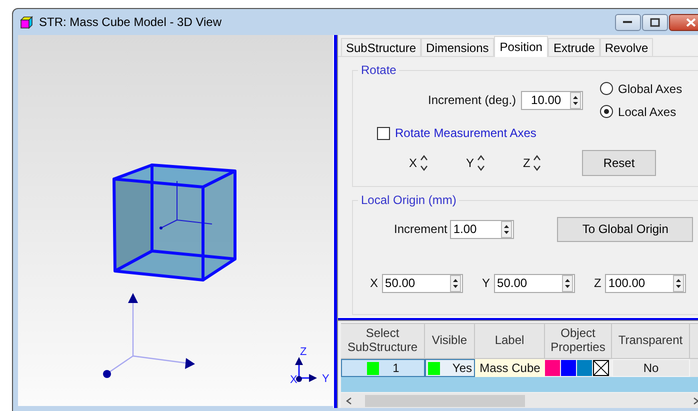  I want to click on label-cell: Mass Cube, so click(510, 368).